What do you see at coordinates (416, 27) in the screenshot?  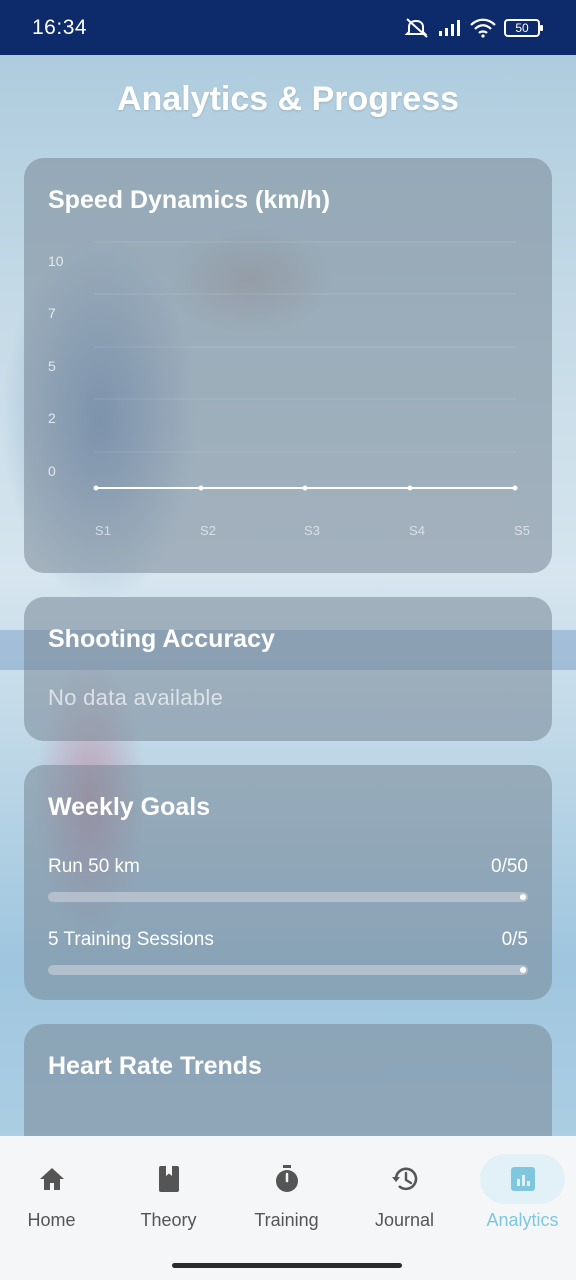 I see `mute-icon` at bounding box center [416, 27].